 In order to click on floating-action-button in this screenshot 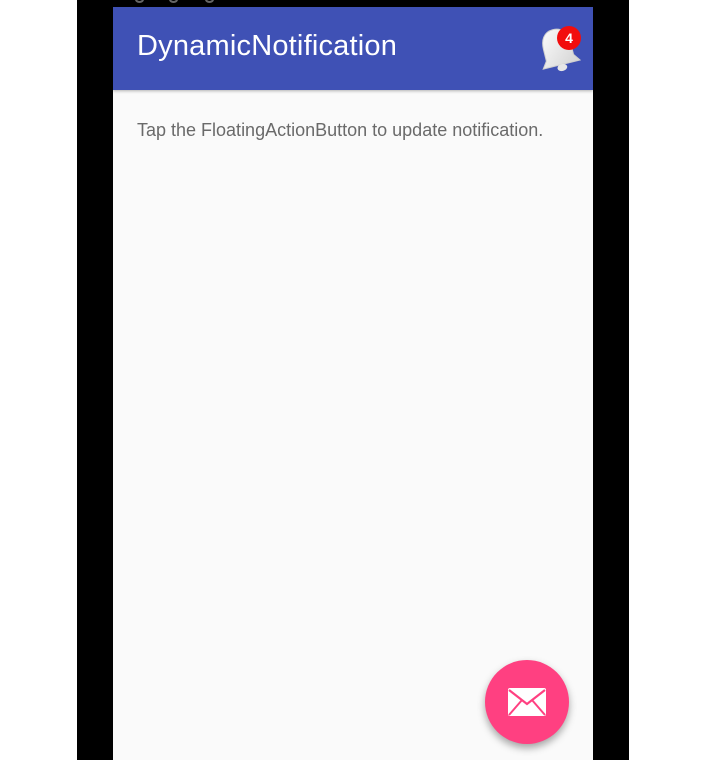, I will do `click(527, 702)`.